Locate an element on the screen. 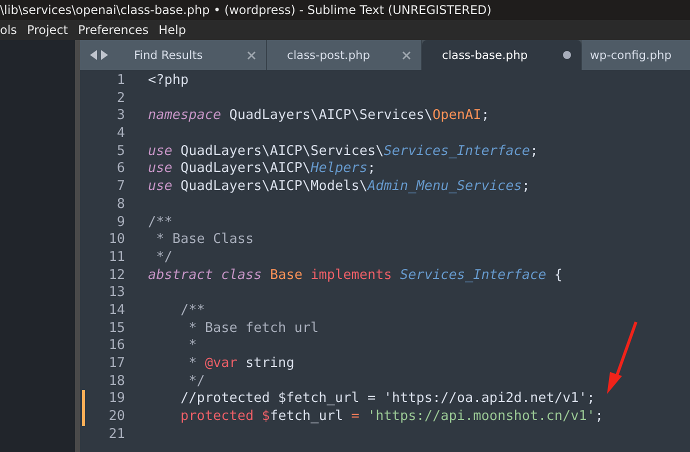 The height and width of the screenshot is (452, 690). line-number: 19 is located at coordinates (116, 399).